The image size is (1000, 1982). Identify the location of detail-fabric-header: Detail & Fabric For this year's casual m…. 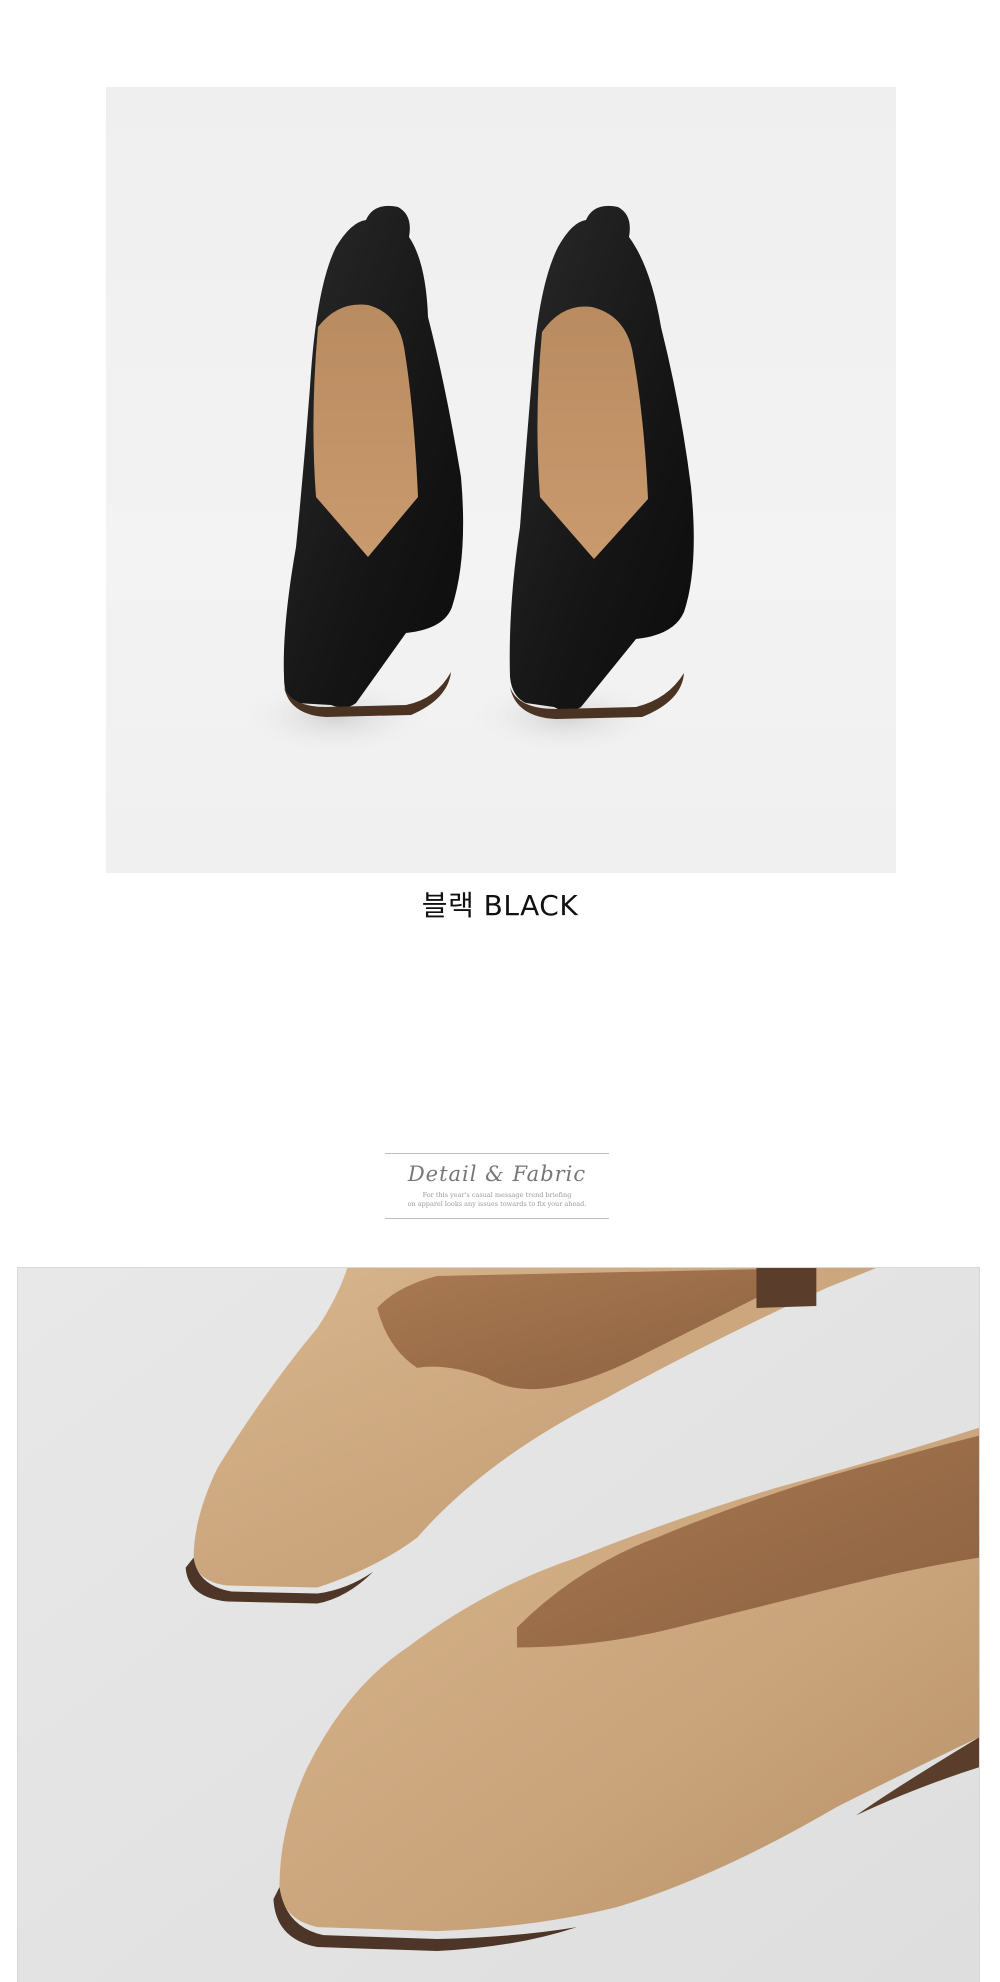
(497, 1186).